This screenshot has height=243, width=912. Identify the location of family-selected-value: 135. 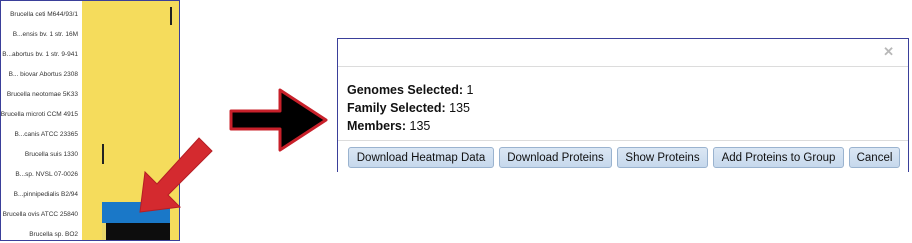
(459, 108).